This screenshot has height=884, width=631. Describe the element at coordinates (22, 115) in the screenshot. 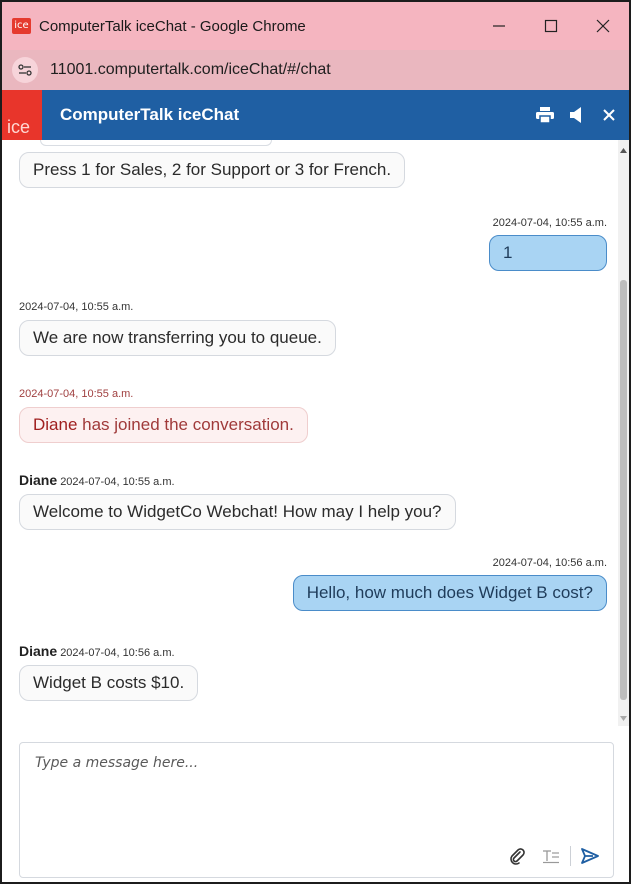

I see `ice-logo: ice` at that location.